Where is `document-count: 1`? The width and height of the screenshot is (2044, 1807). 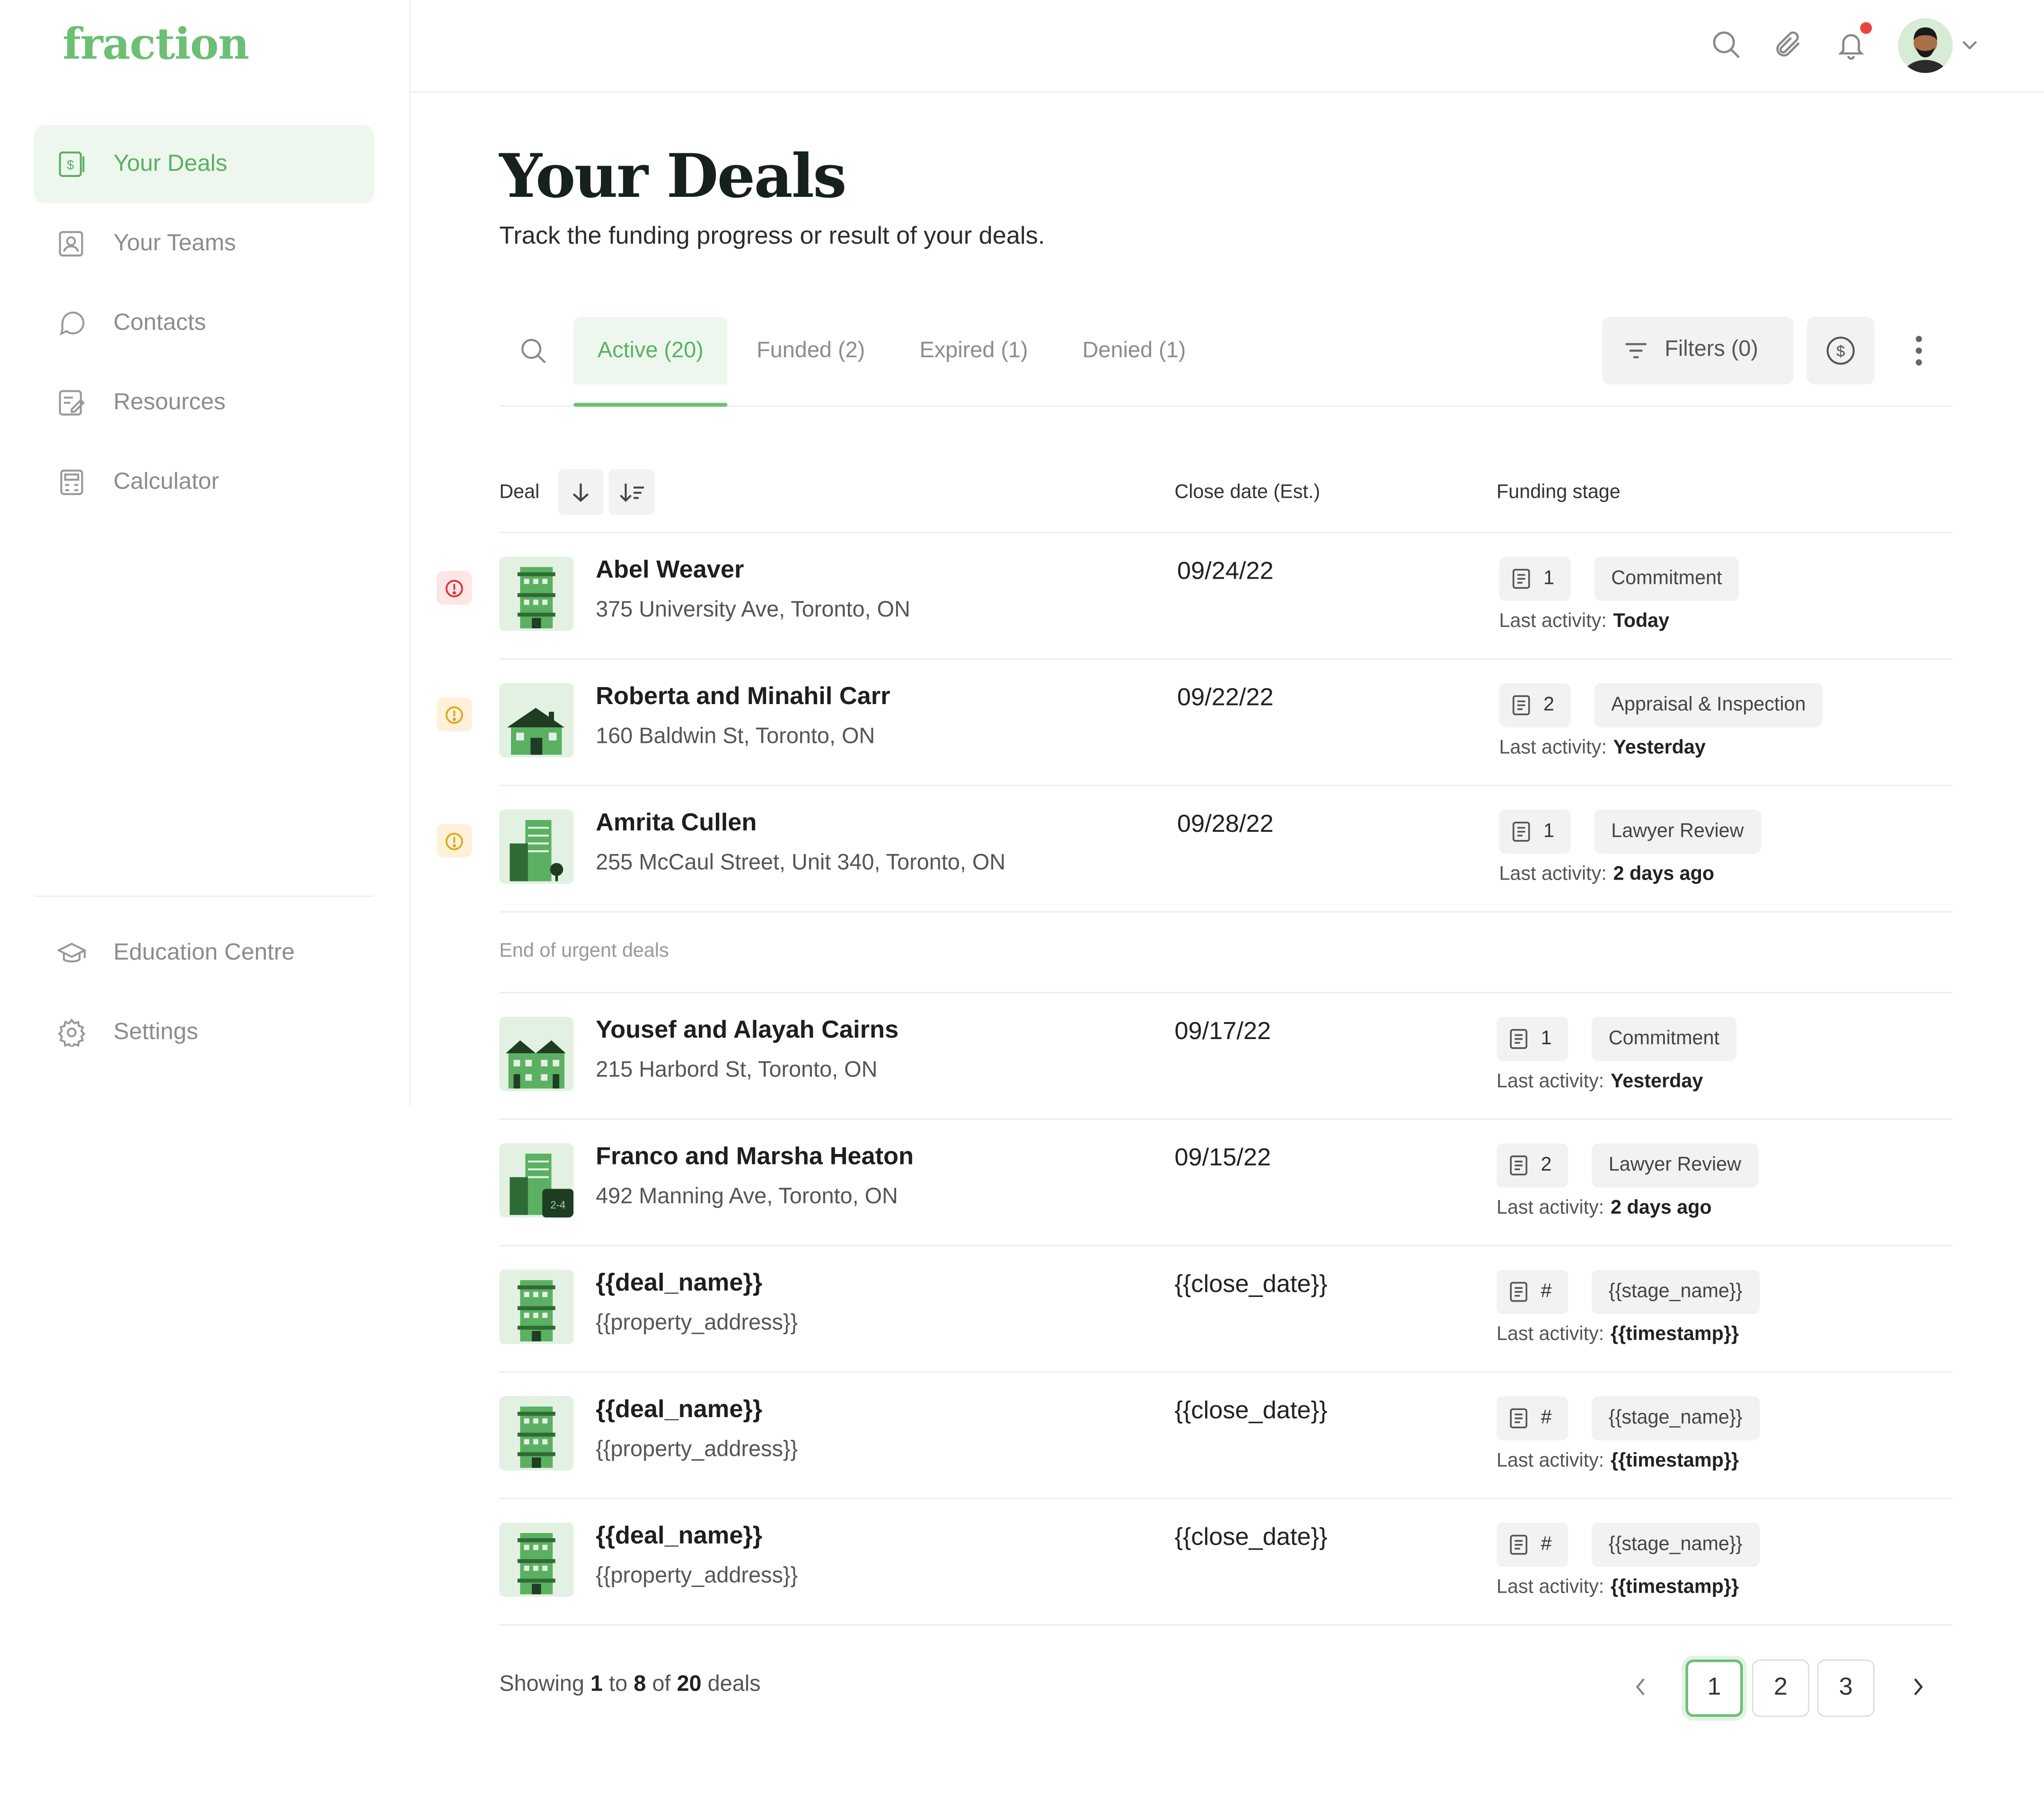 document-count: 1 is located at coordinates (1546, 1038).